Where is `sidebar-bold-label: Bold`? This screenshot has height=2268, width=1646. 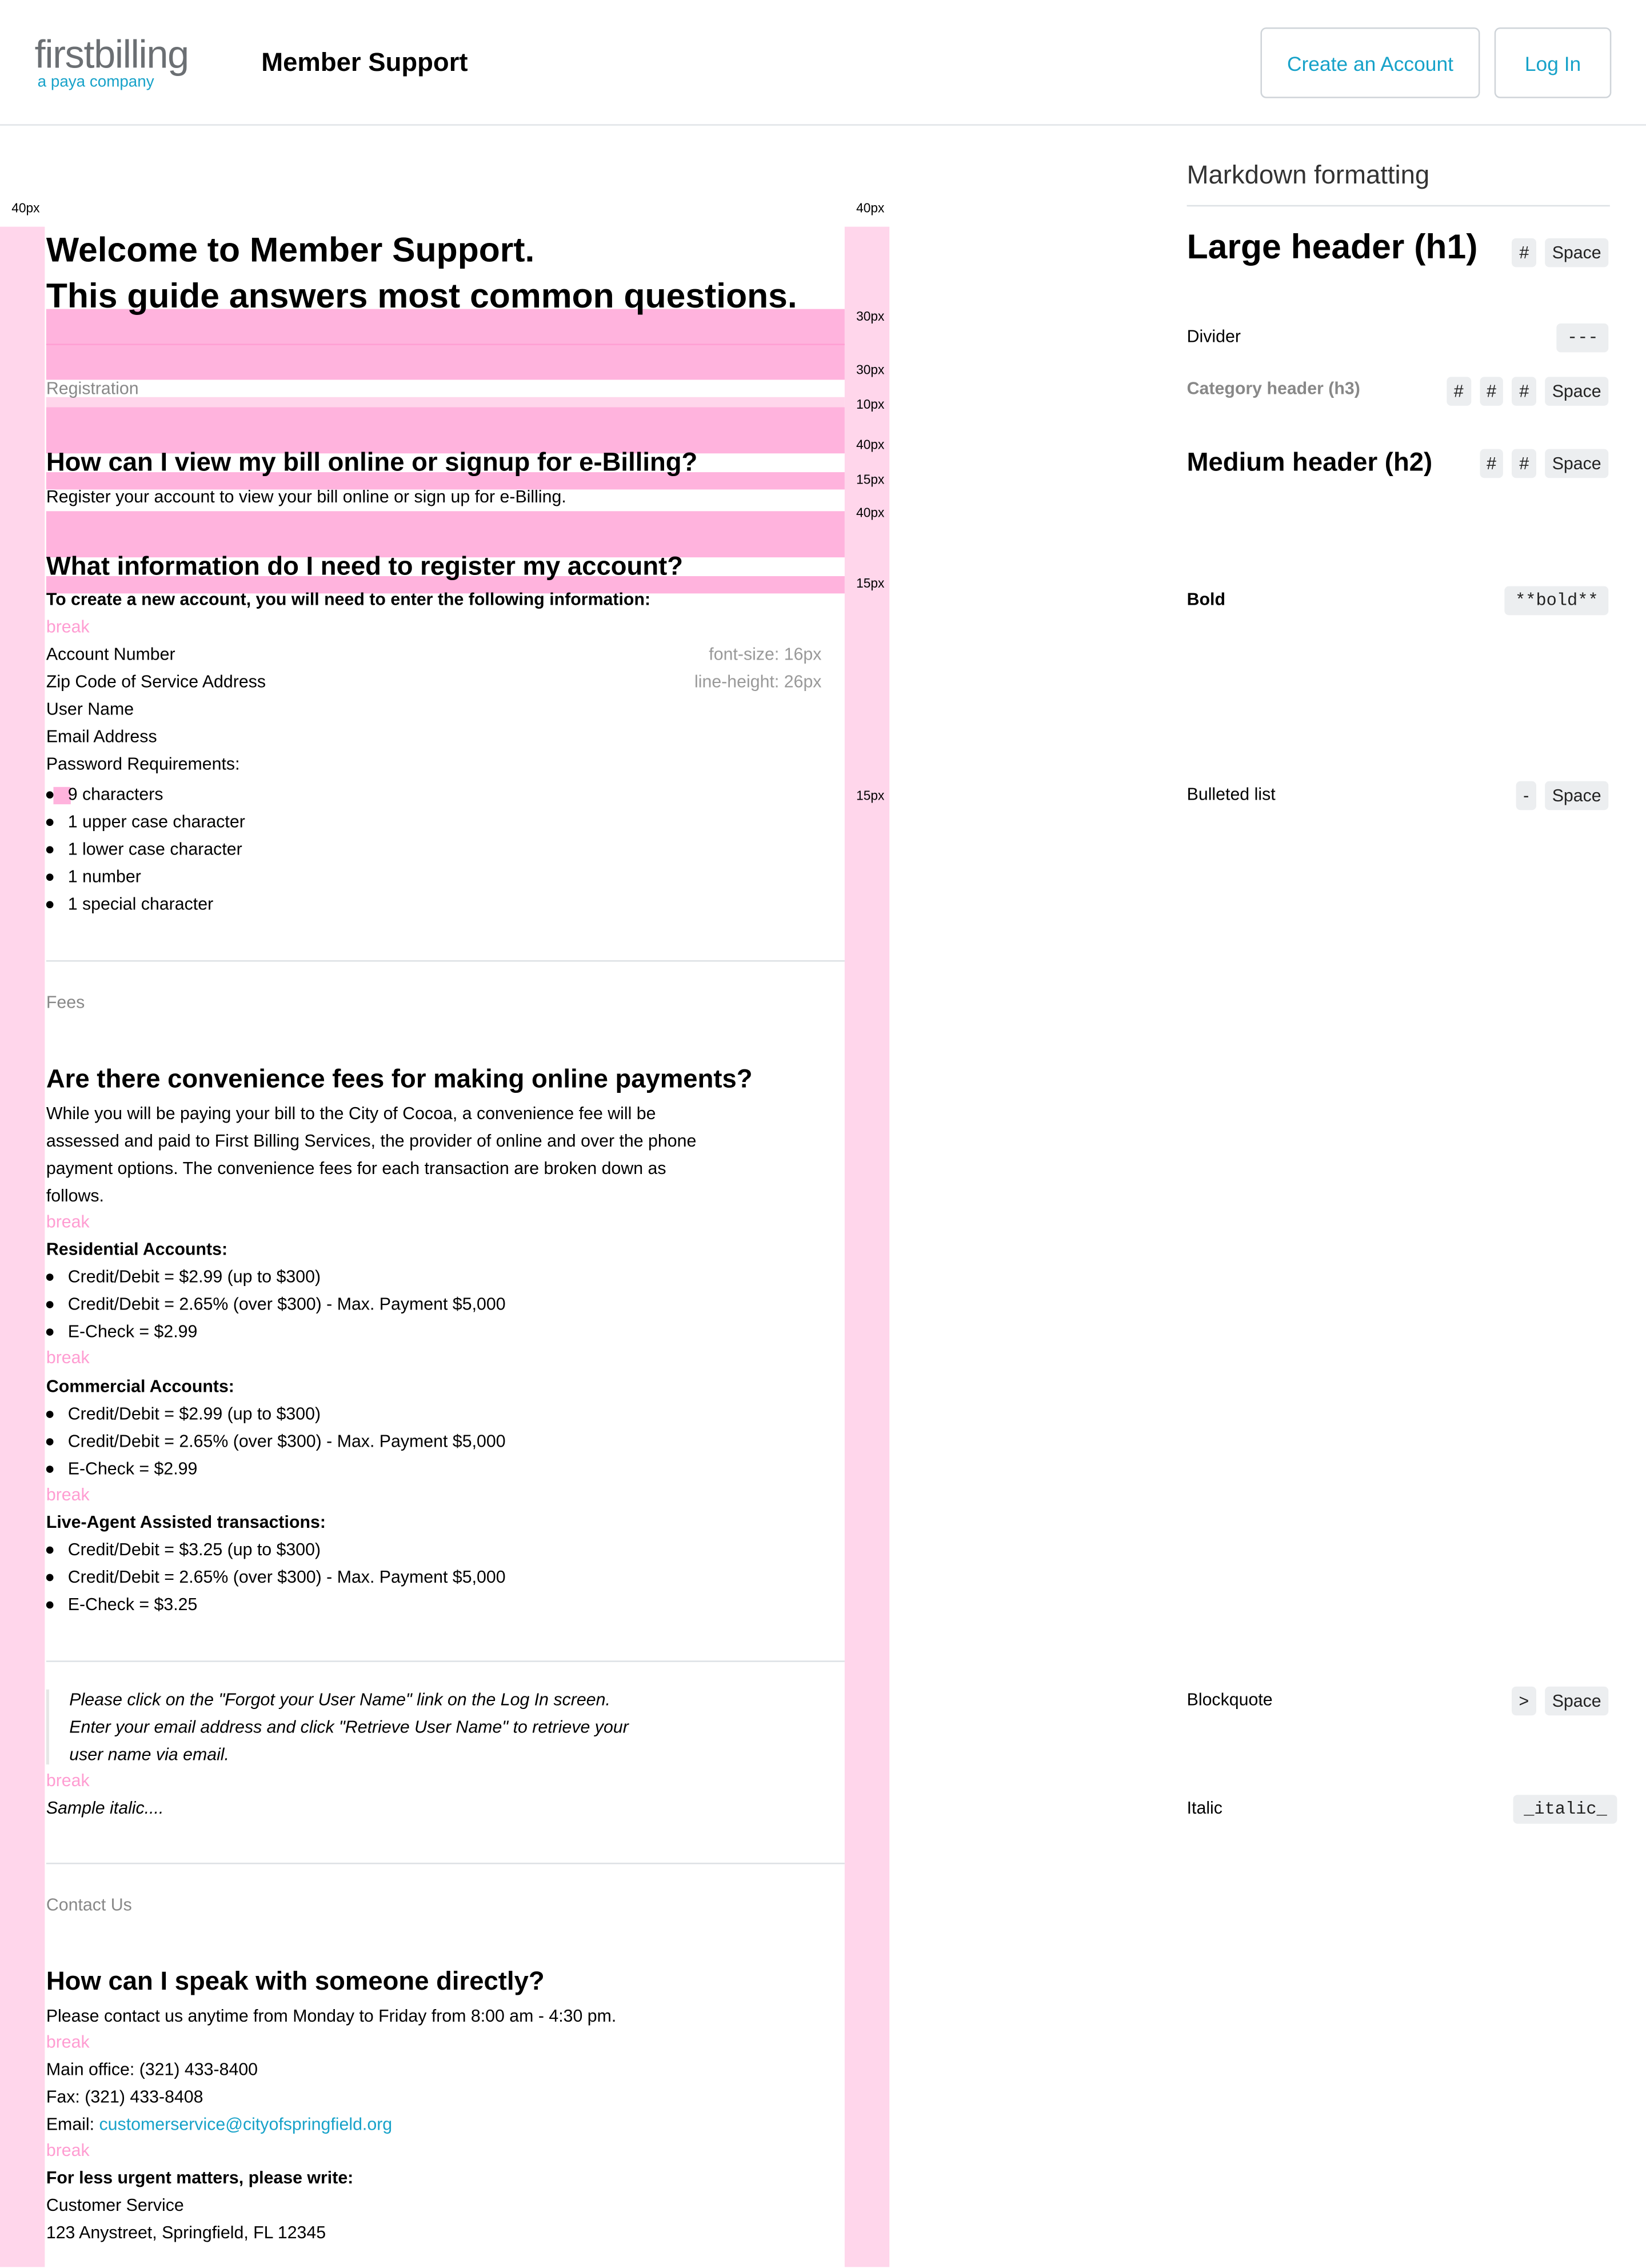 sidebar-bold-label: Bold is located at coordinates (1205, 599).